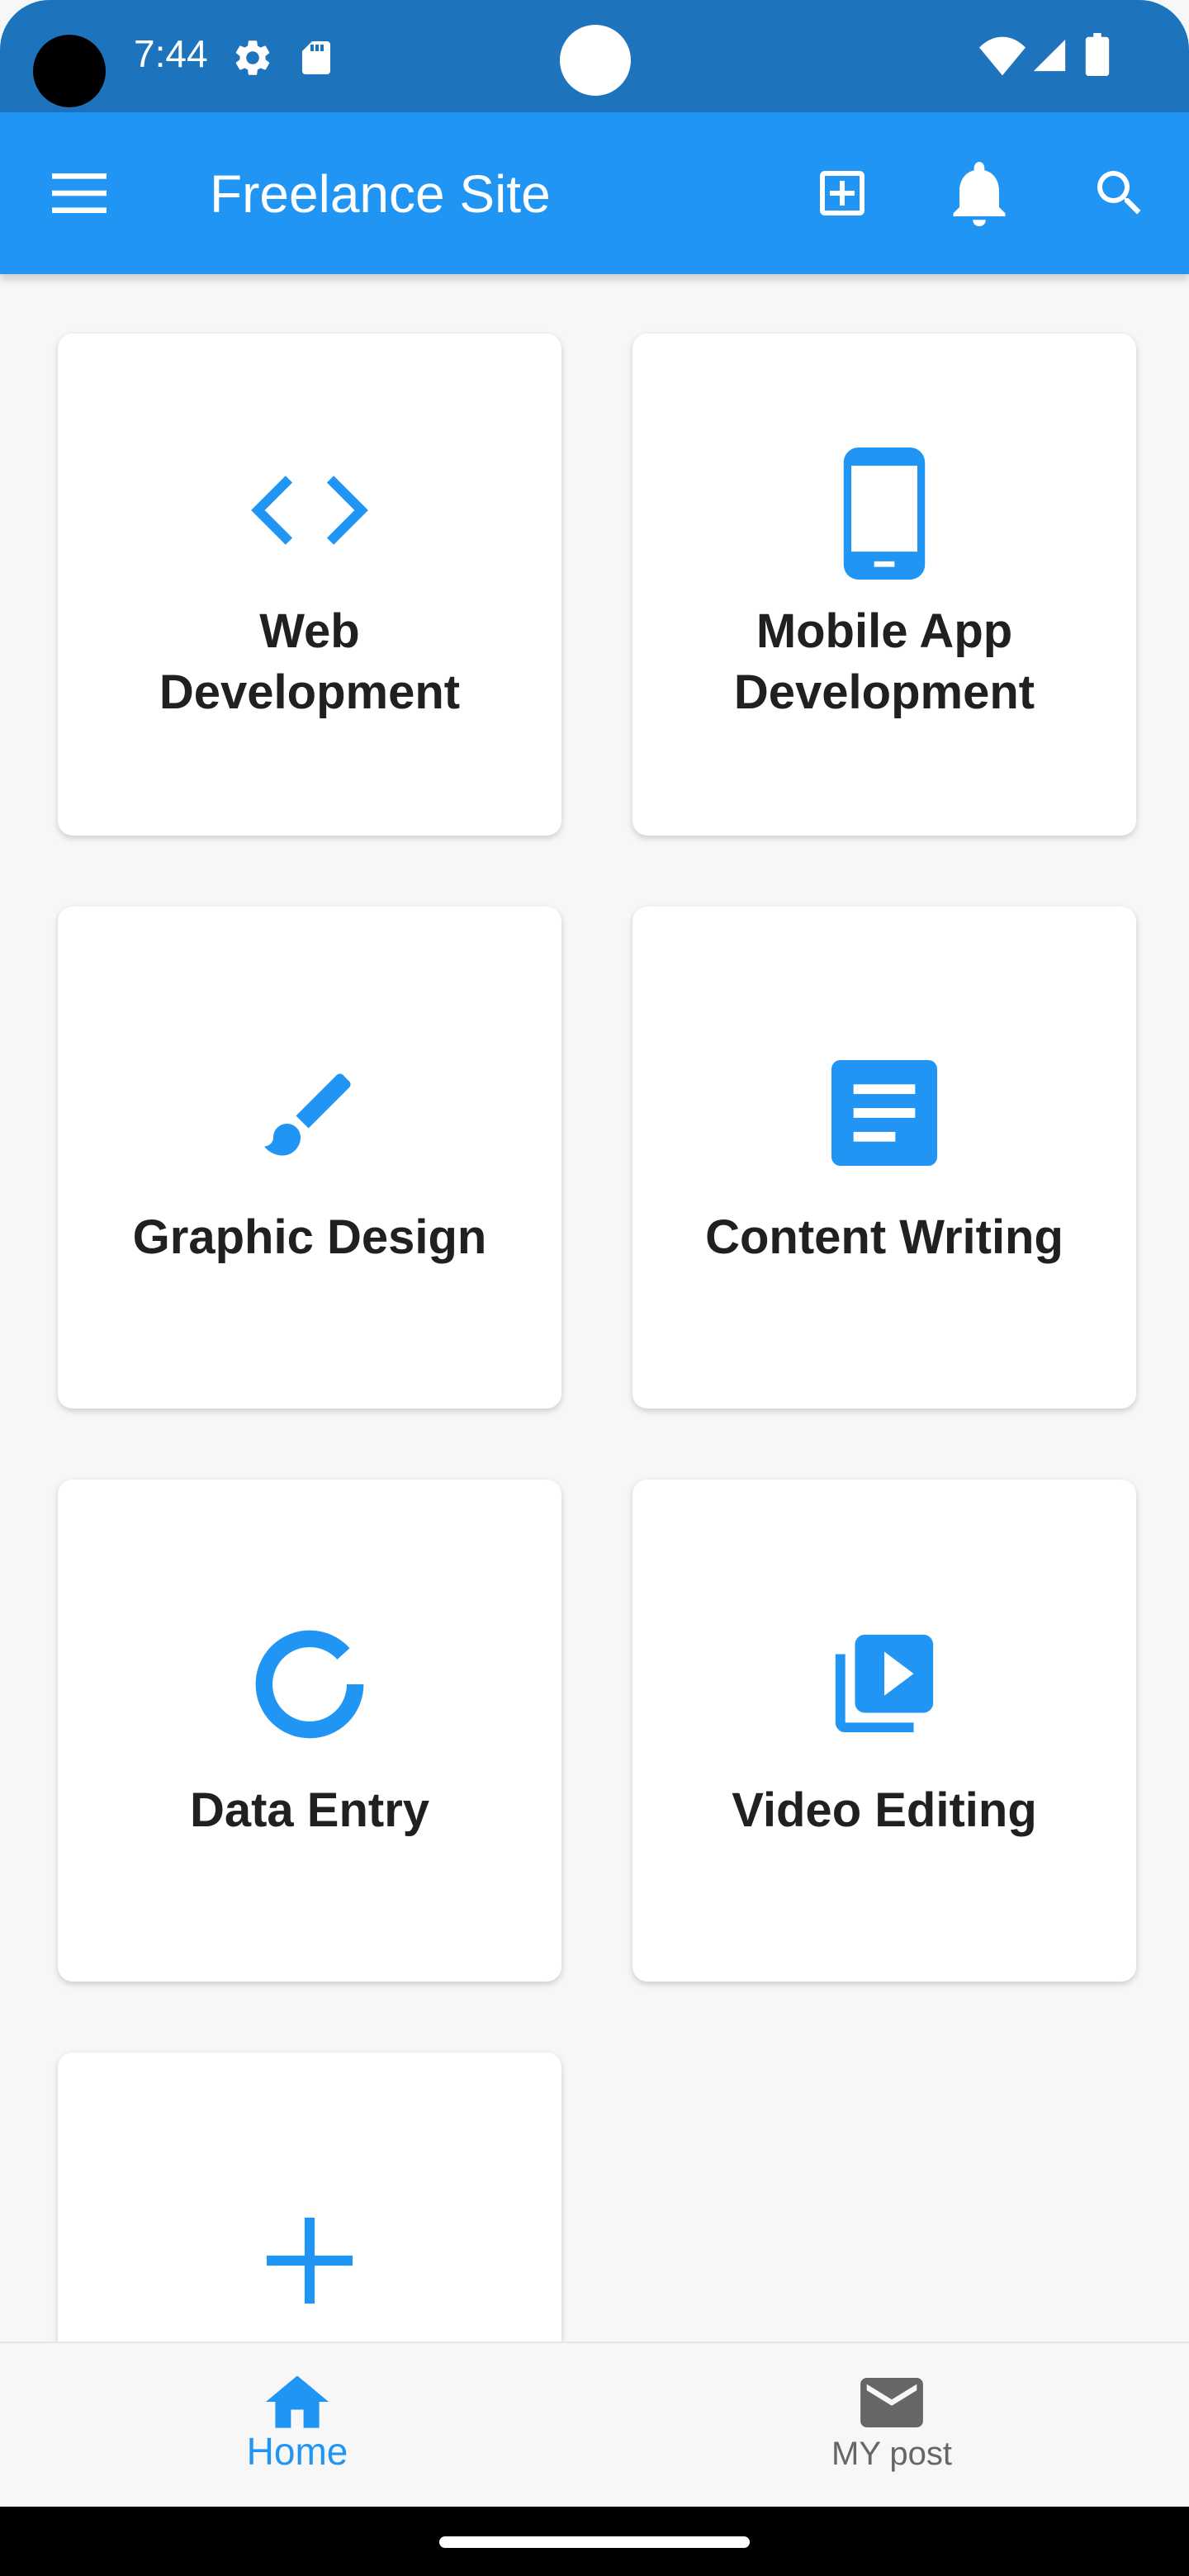 The height and width of the screenshot is (2576, 1189). Describe the element at coordinates (1049, 55) in the screenshot. I see `signal-icon` at that location.